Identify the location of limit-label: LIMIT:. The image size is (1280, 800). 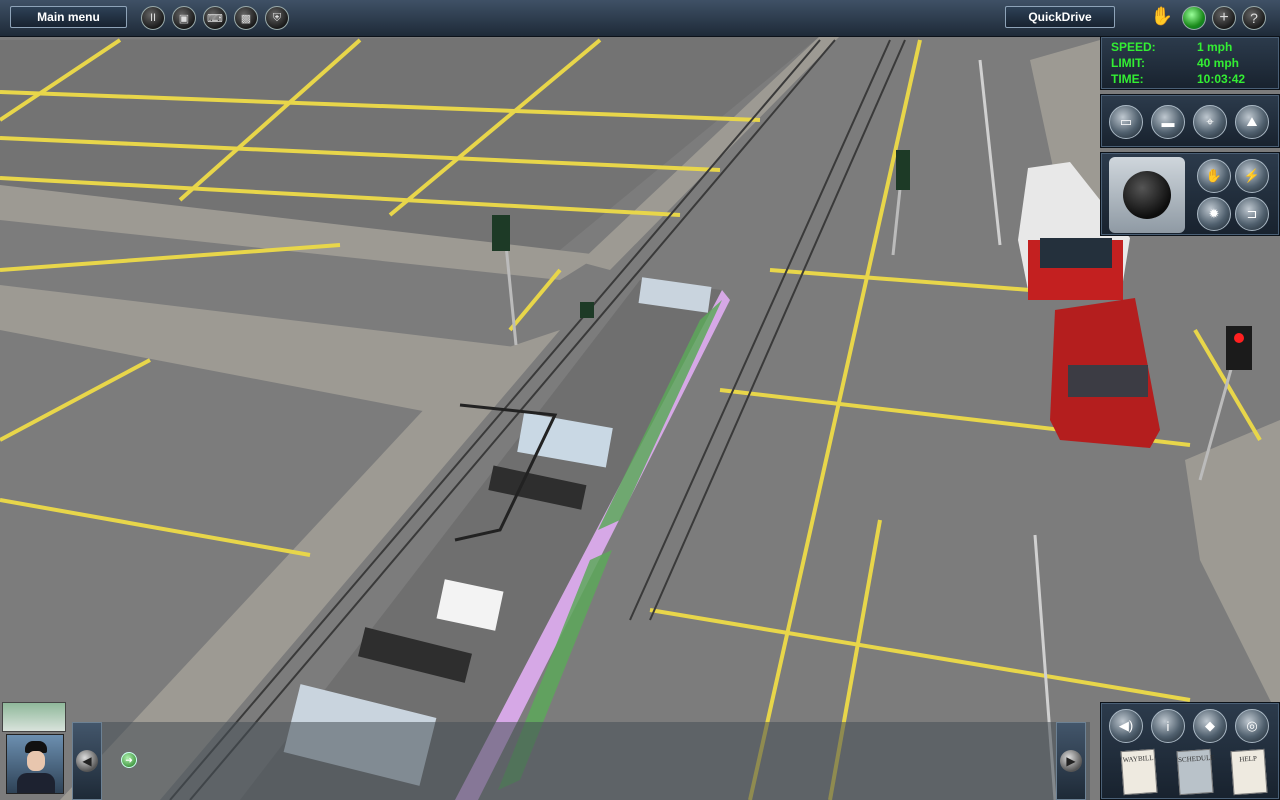
(1128, 63).